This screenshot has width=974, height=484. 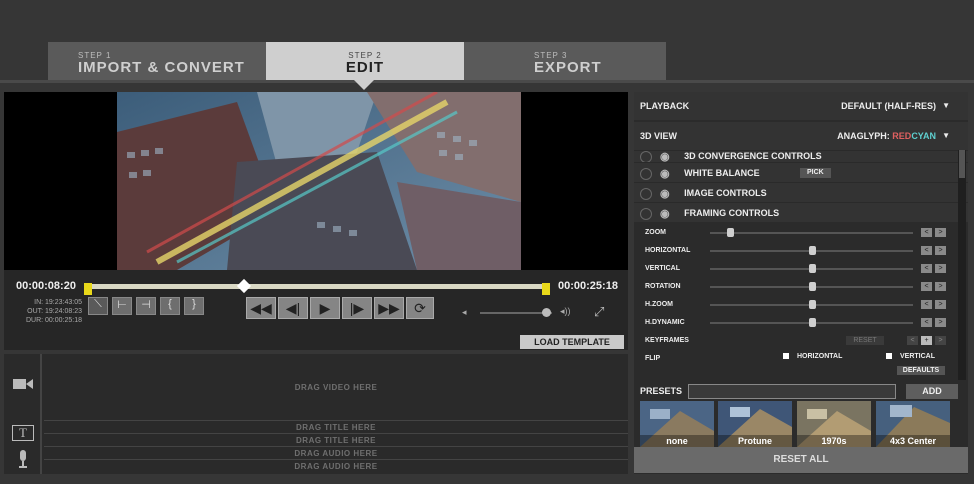 What do you see at coordinates (834, 424) in the screenshot?
I see `preset-1970s: 1970s` at bounding box center [834, 424].